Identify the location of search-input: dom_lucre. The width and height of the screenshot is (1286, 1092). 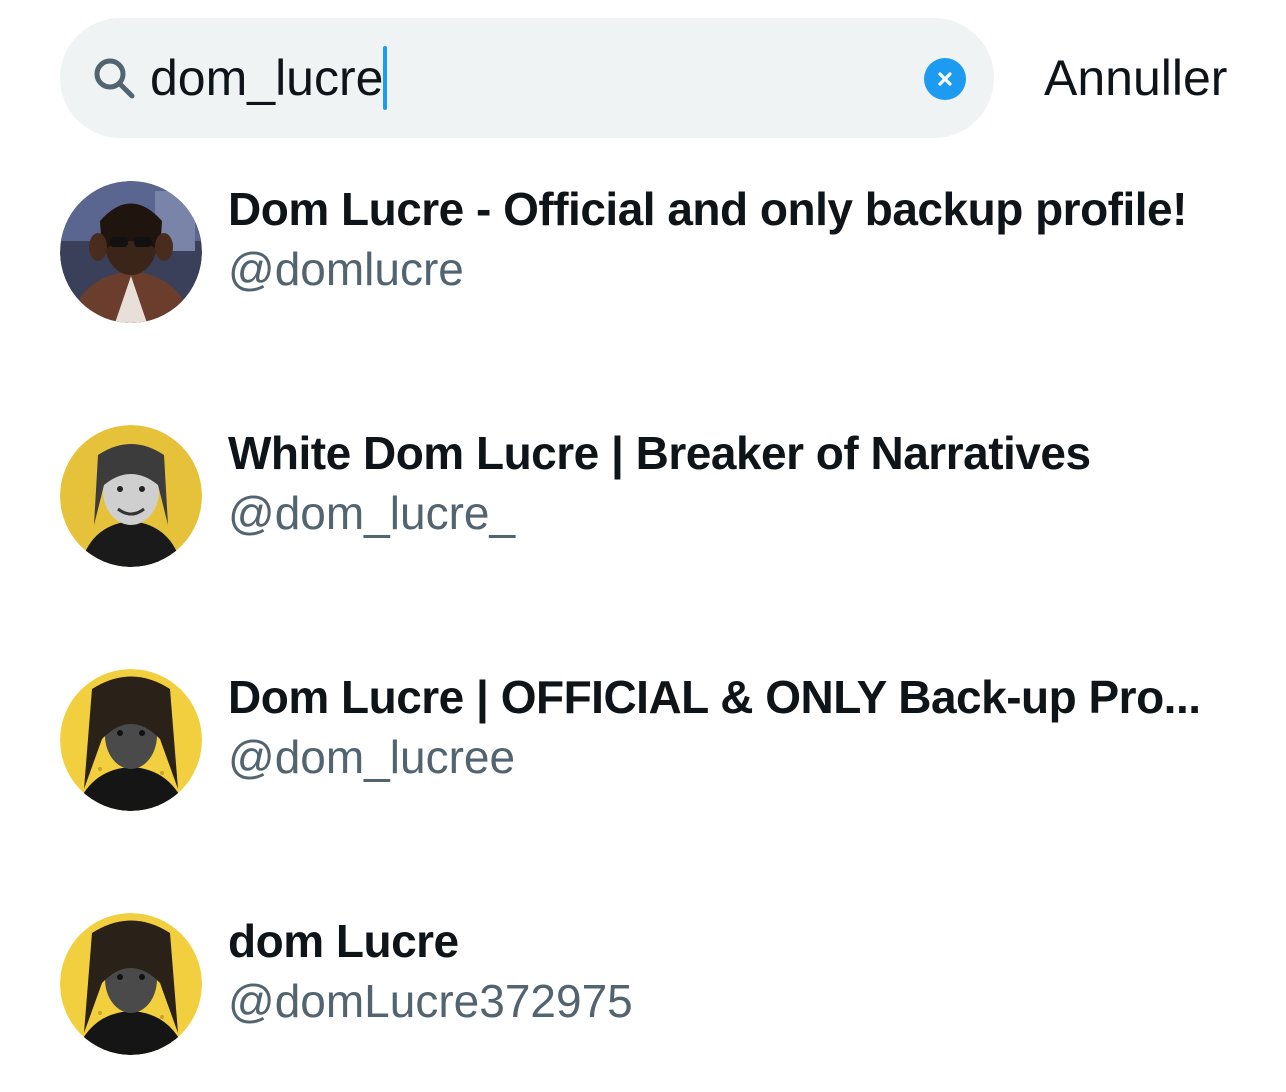
(269, 78).